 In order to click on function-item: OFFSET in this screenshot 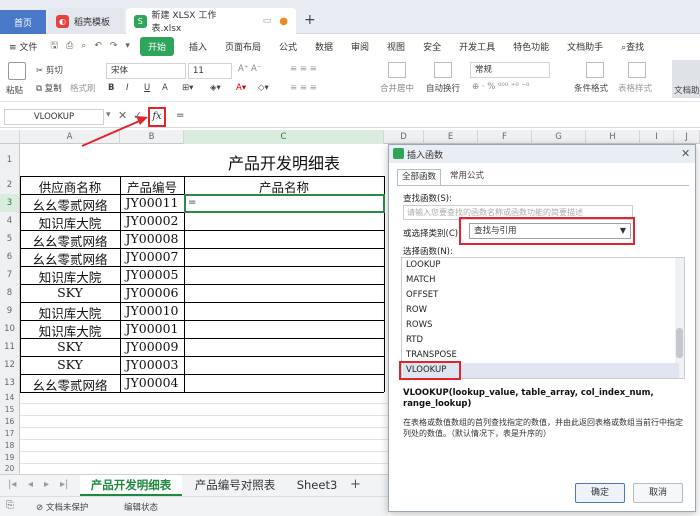, I will do `click(541, 295)`.